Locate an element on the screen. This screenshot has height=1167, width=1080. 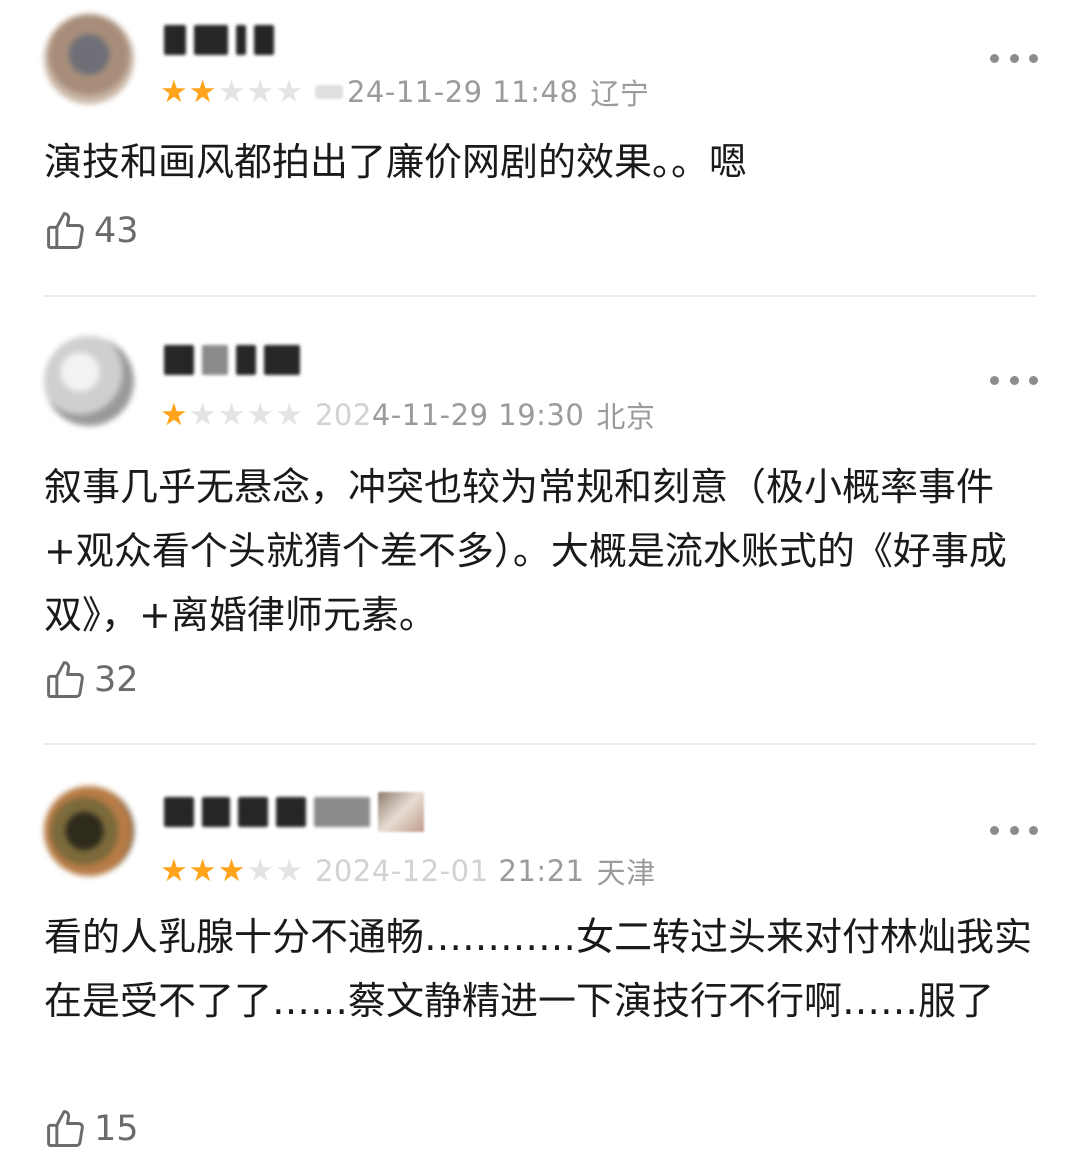
review-datetime: 24-11-29 11:48 is located at coordinates (462, 92).